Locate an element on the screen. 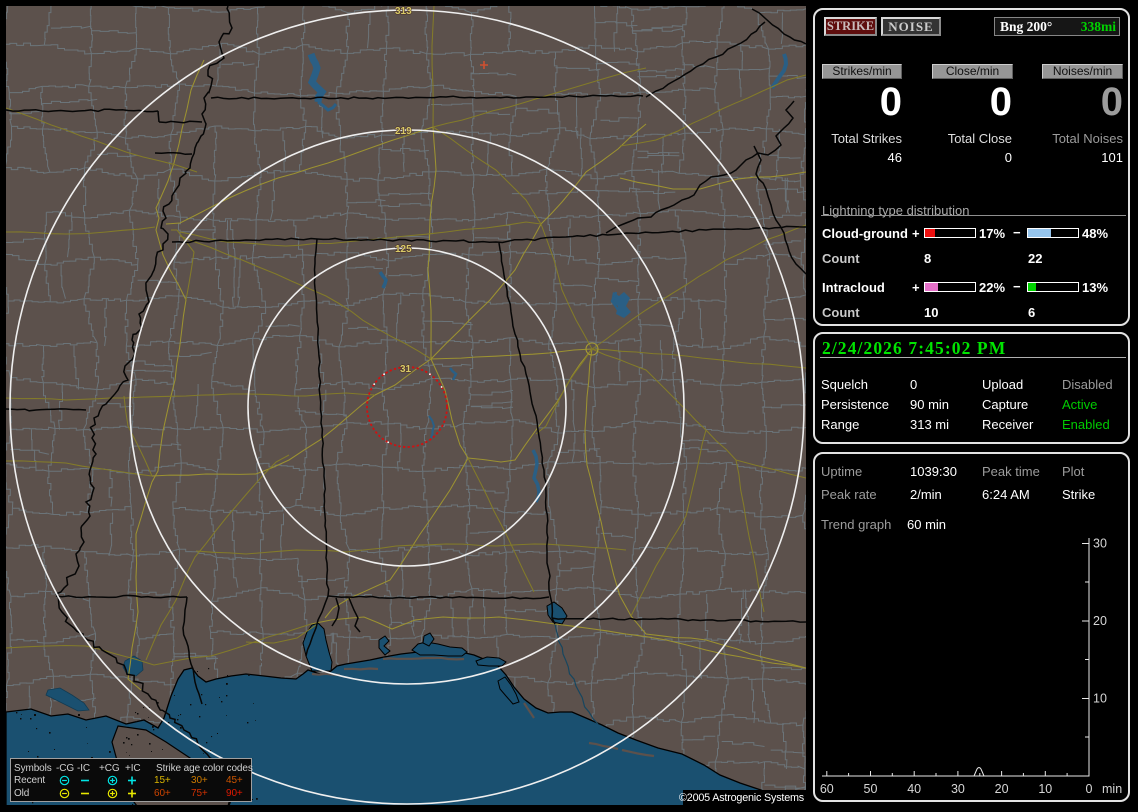  svg-text: 40 is located at coordinates (914, 789).